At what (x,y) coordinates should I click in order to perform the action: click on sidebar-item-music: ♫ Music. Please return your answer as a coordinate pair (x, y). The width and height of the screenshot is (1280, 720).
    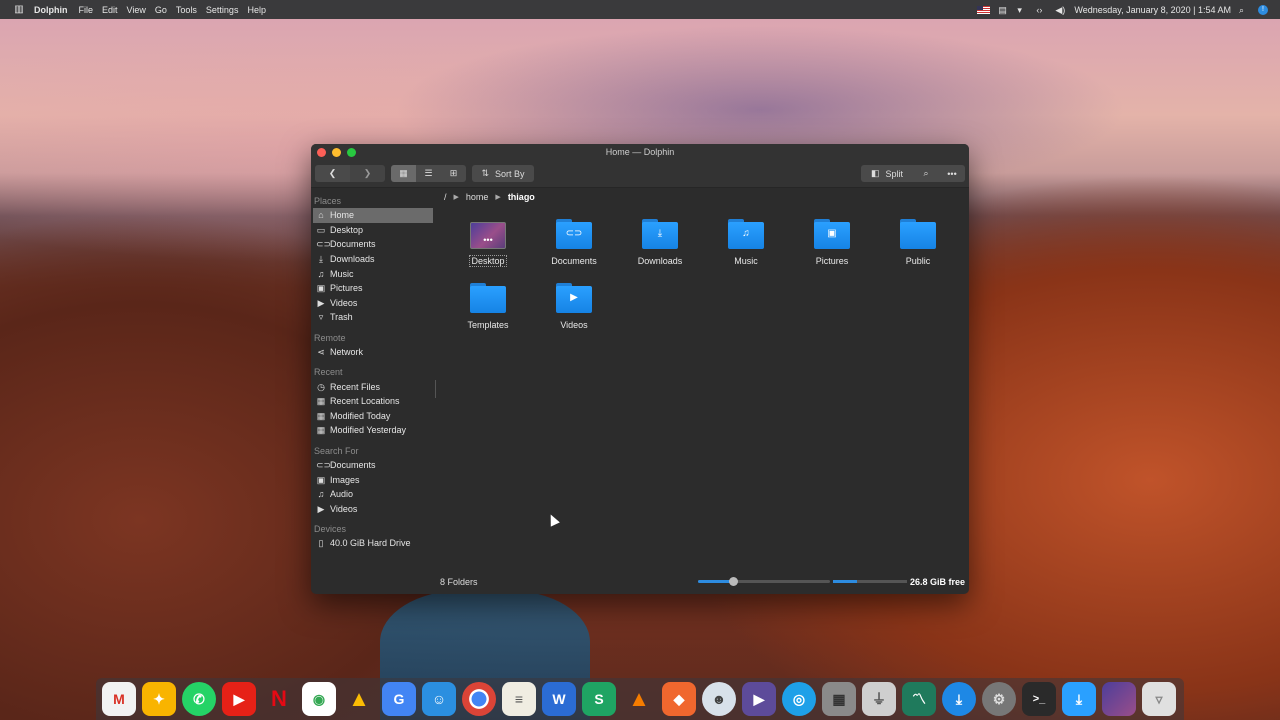
    Looking at the image, I should click on (373, 273).